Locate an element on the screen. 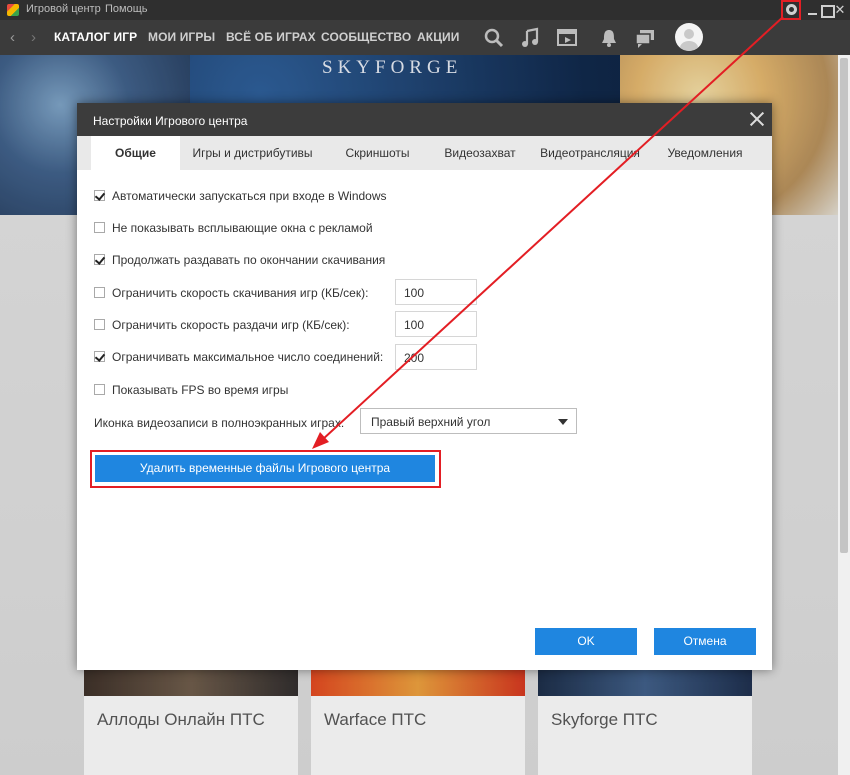 This screenshot has height=775, width=850. option-label: Показывать FPS во время игры is located at coordinates (200, 390).